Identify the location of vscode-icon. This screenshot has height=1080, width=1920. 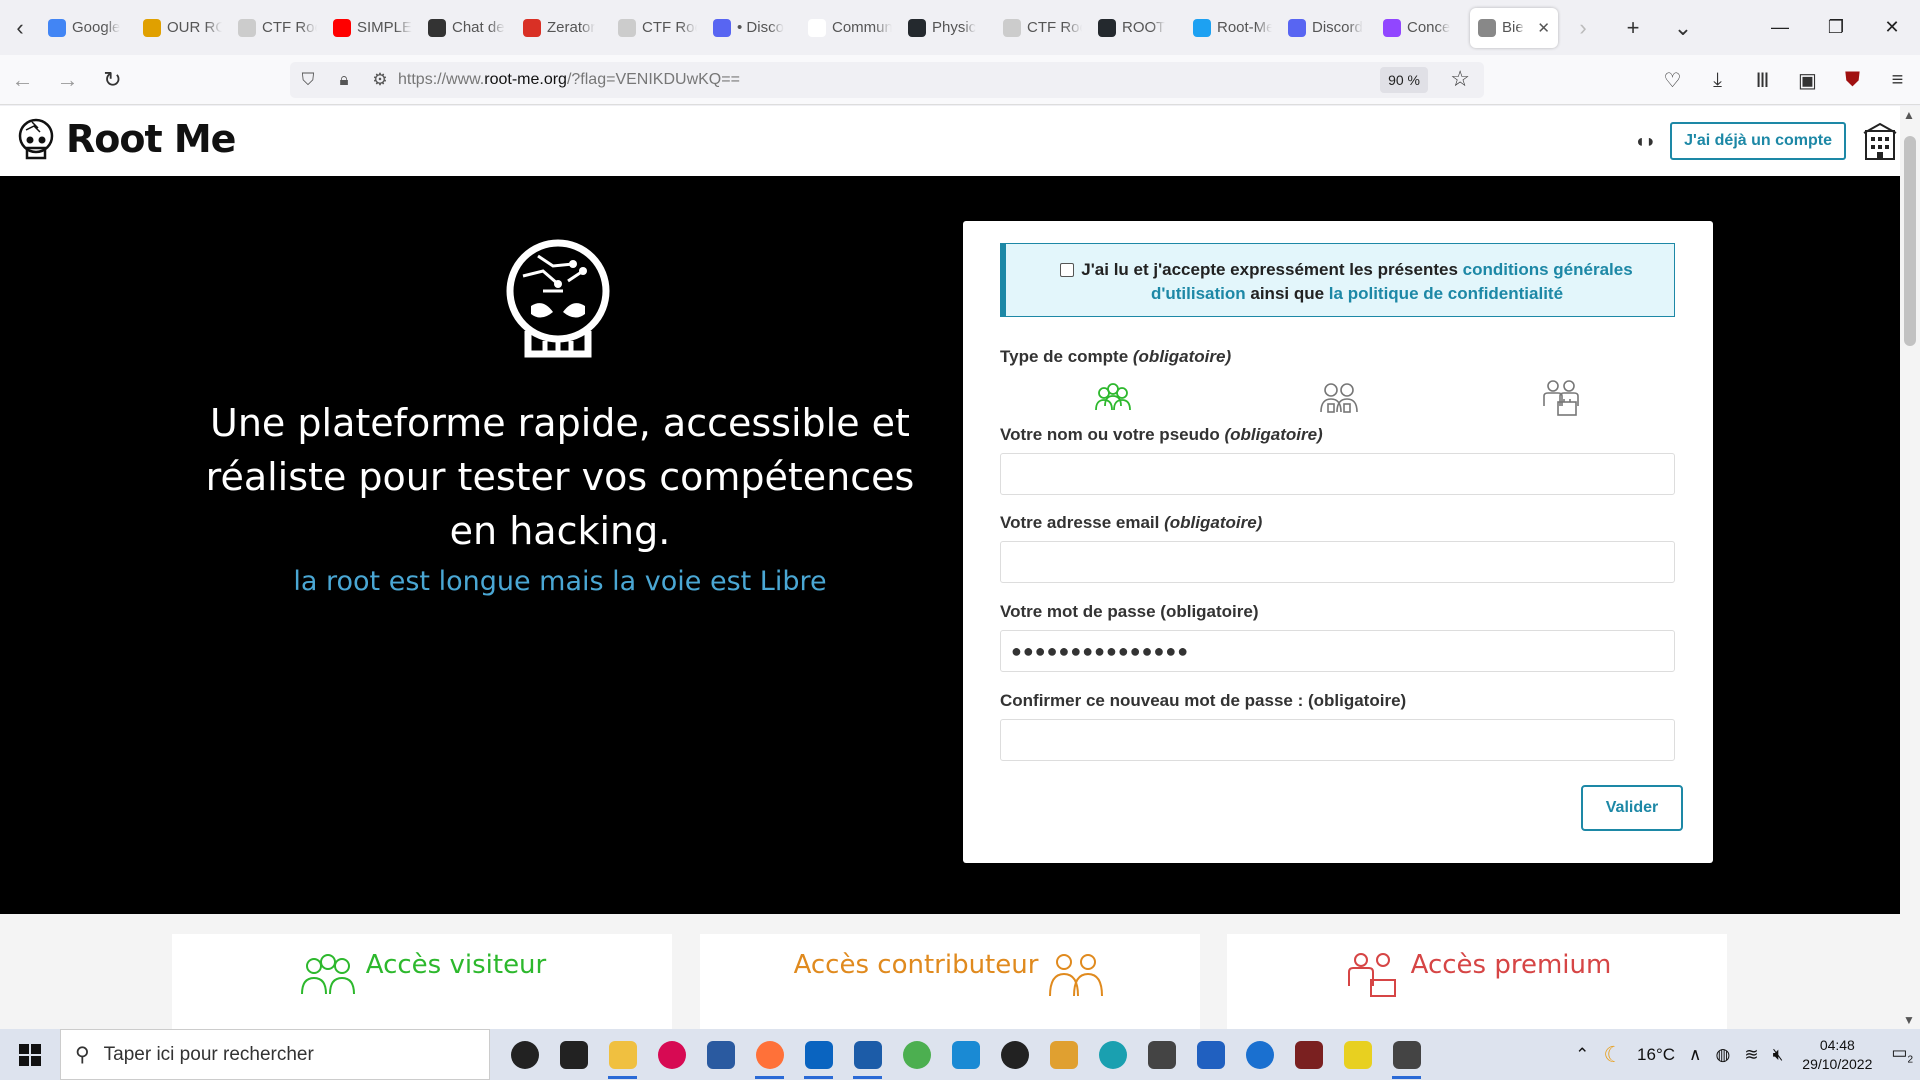
(965, 1054).